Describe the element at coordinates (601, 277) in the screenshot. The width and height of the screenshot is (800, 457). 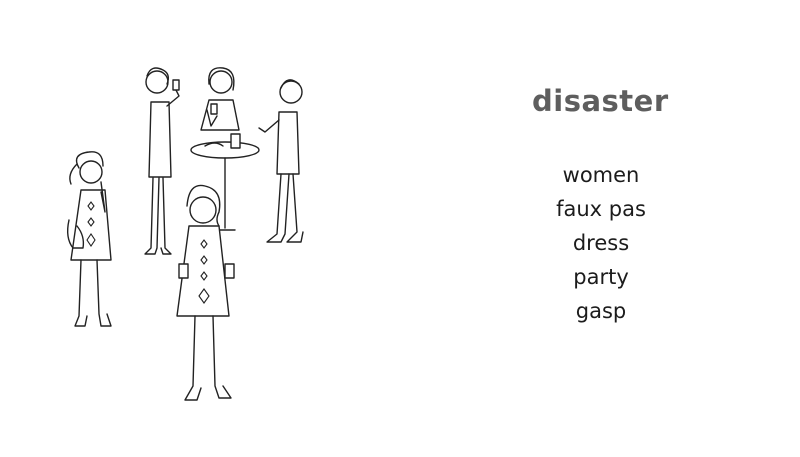
I see `keyword-item: party` at that location.